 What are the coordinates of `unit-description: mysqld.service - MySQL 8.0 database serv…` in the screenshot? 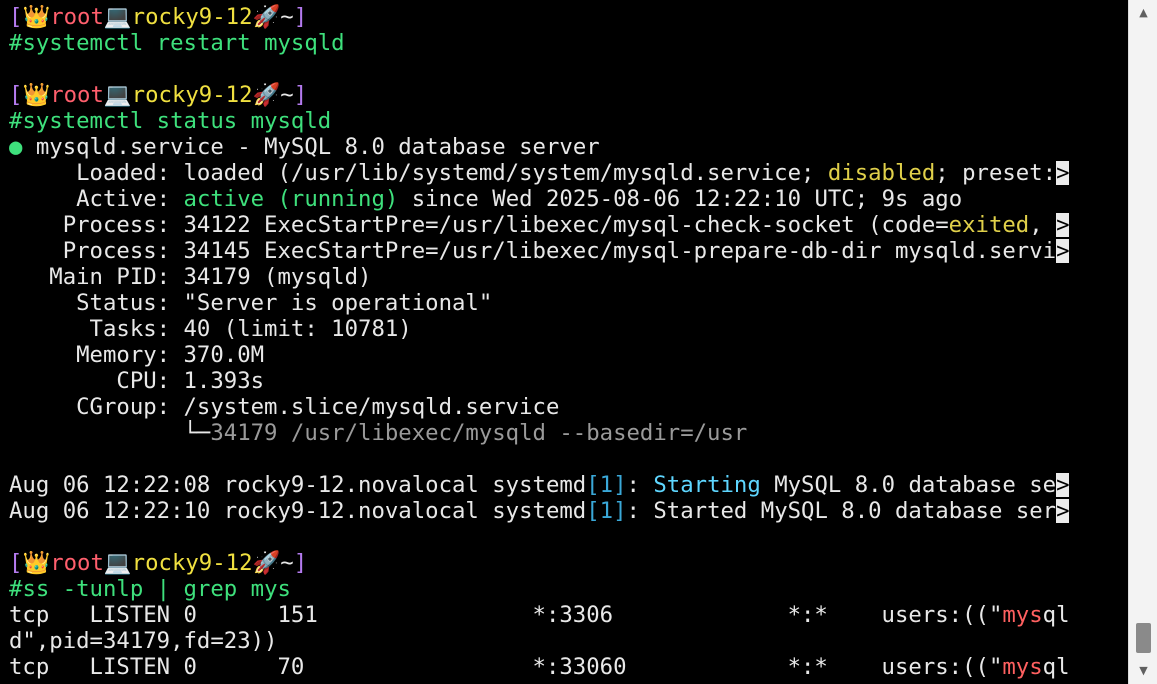 It's located at (311, 147).